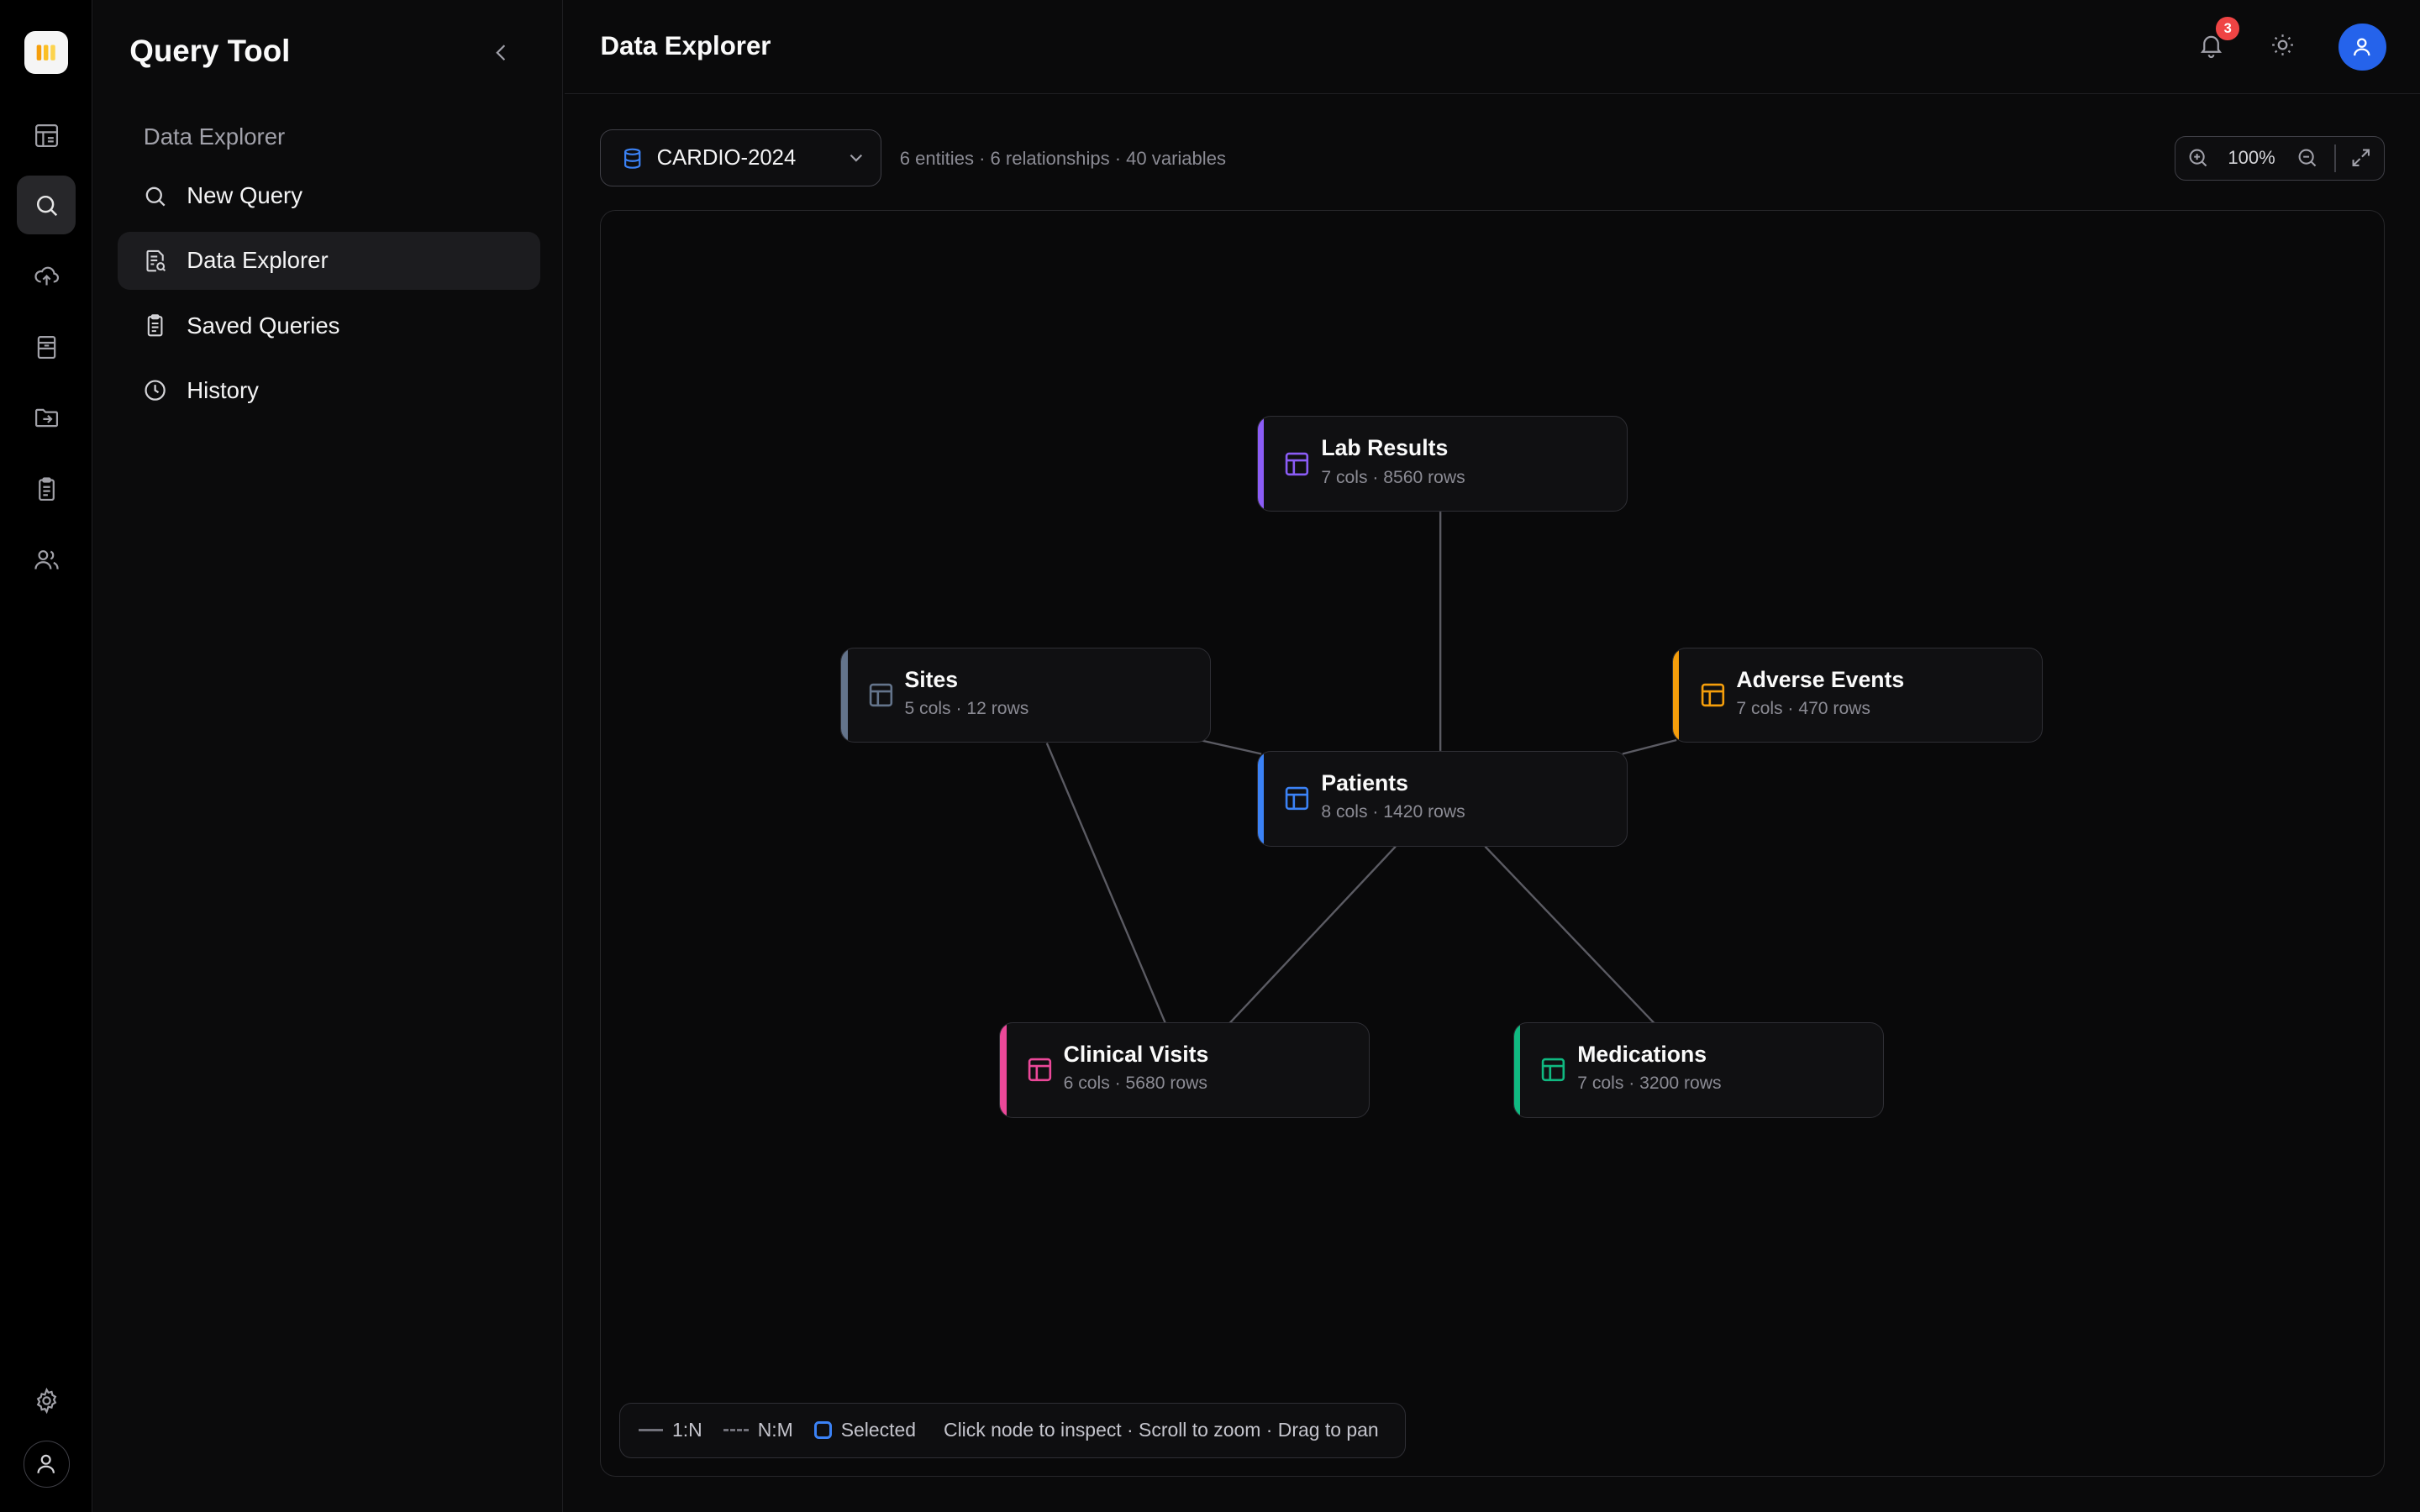  I want to click on zoom-level: 100%, so click(2251, 158).